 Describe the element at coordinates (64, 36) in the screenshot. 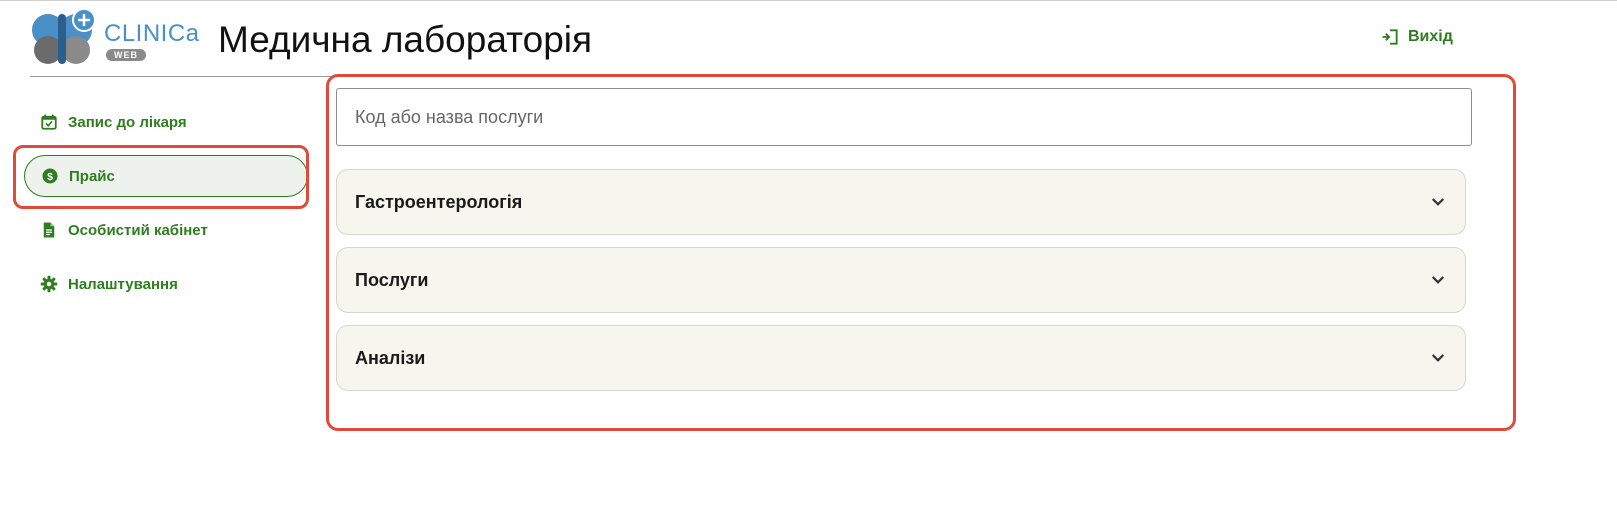

I see `butterfly-logo-icon` at that location.